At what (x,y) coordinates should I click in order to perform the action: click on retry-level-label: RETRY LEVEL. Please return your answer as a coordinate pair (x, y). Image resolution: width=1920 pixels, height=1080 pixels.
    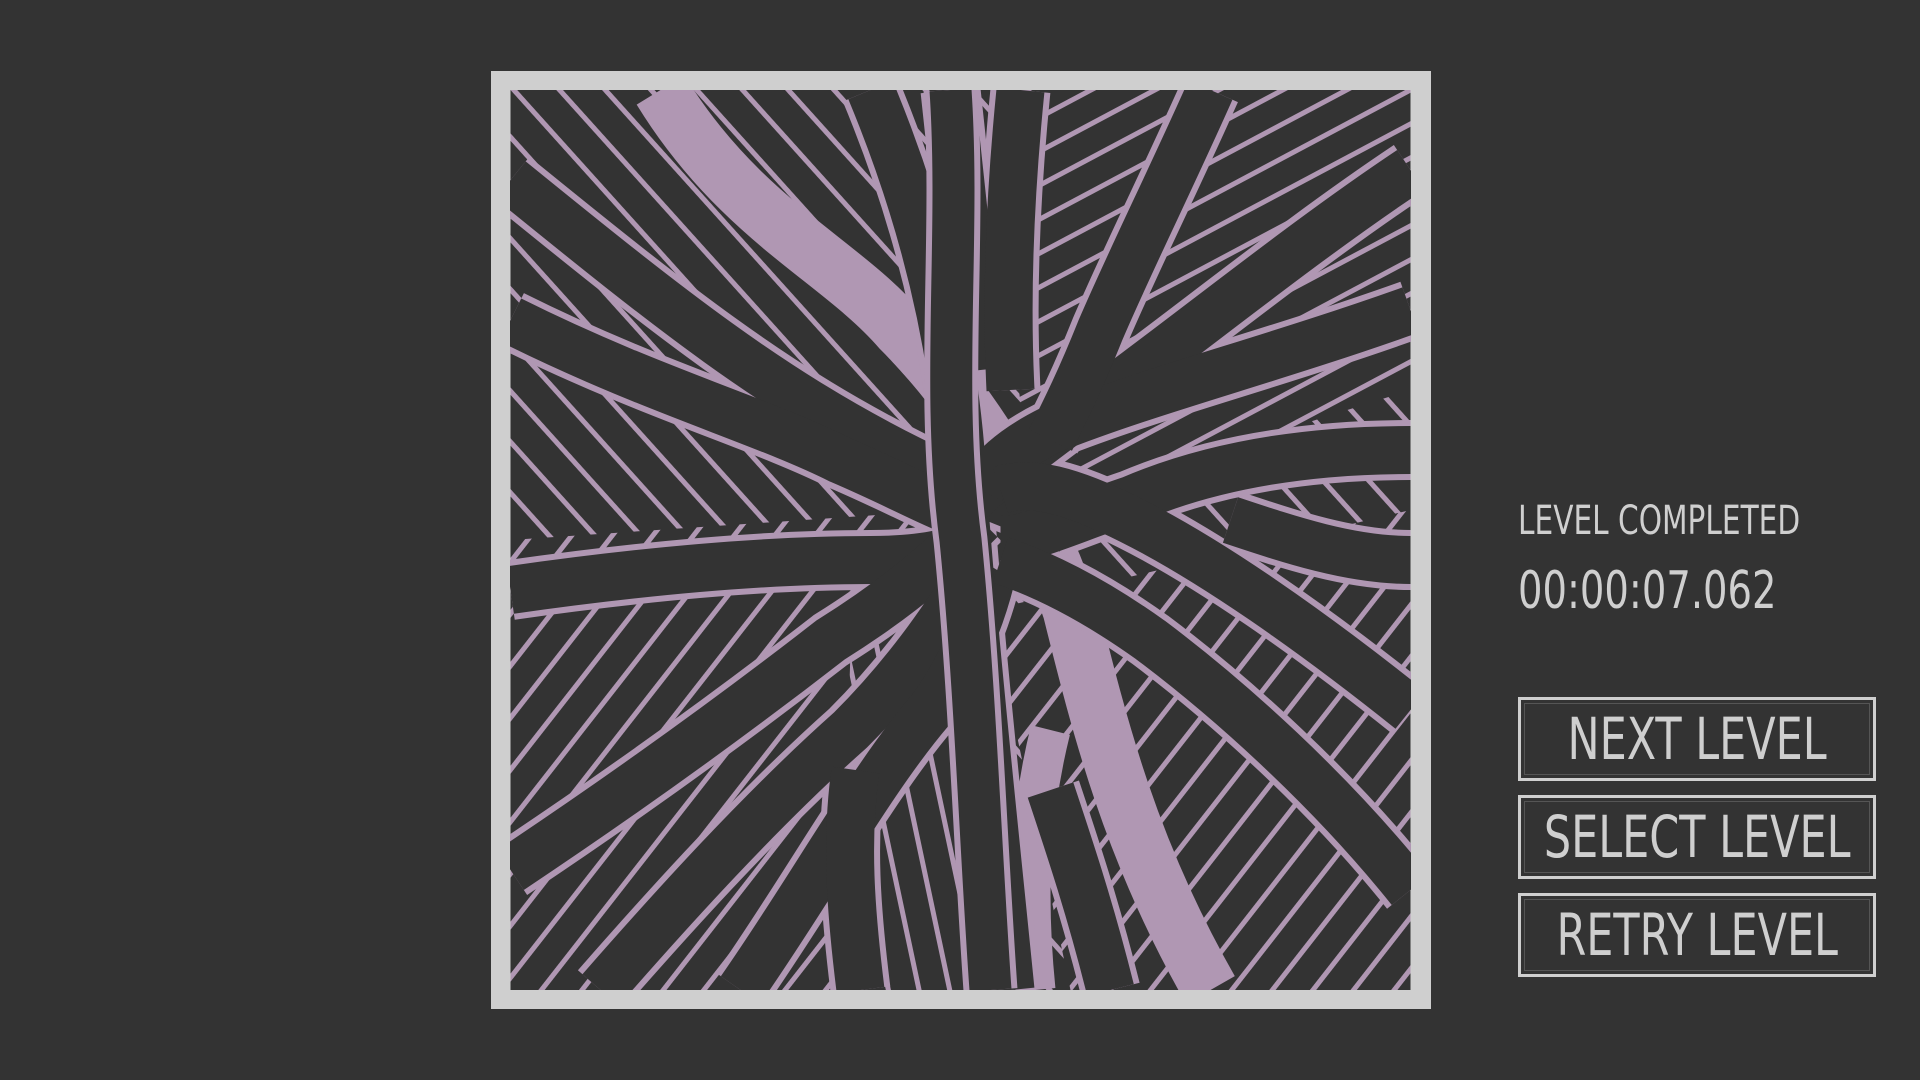
    Looking at the image, I should click on (1697, 935).